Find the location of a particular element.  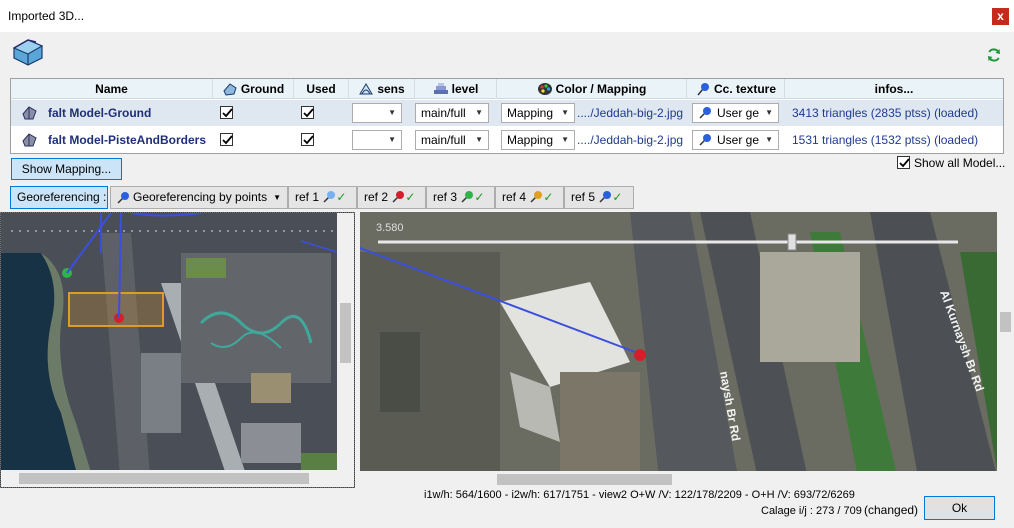

left-horizontal-scrollbar is located at coordinates (177, 478).